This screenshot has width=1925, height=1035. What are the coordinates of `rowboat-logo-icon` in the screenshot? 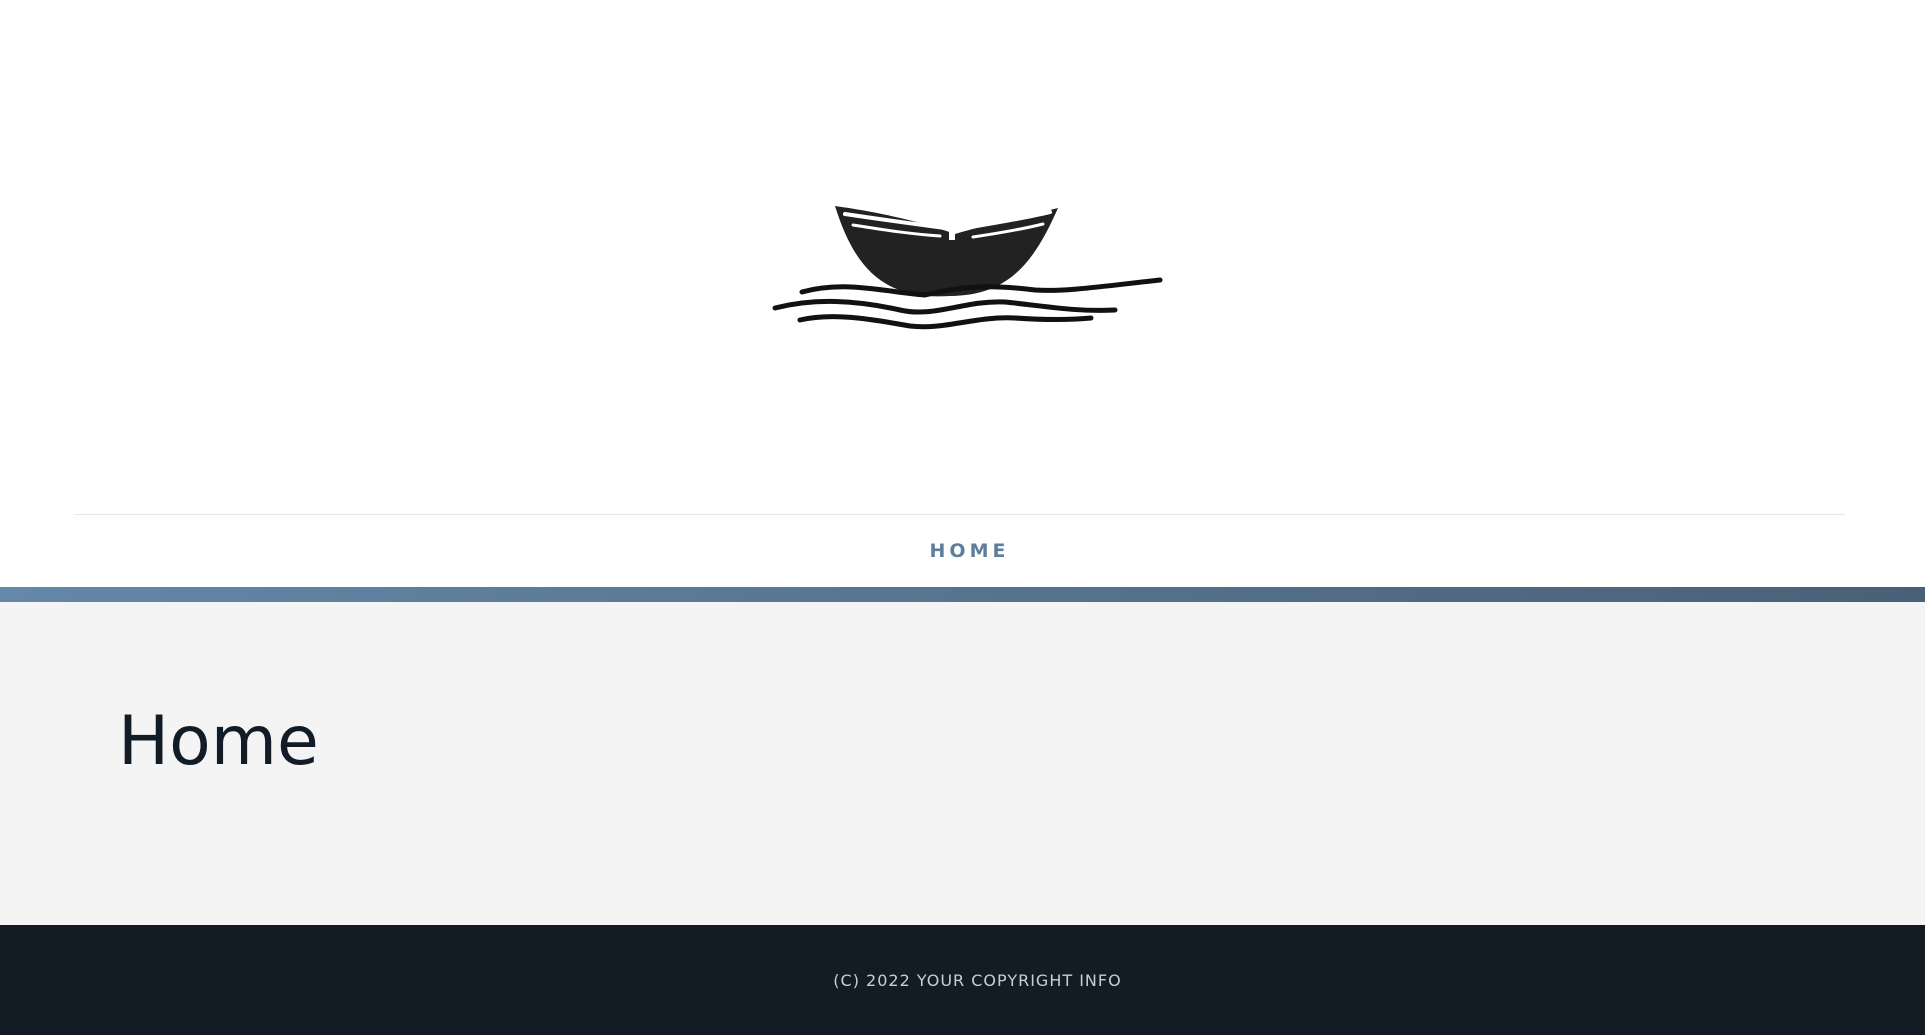 It's located at (967, 268).